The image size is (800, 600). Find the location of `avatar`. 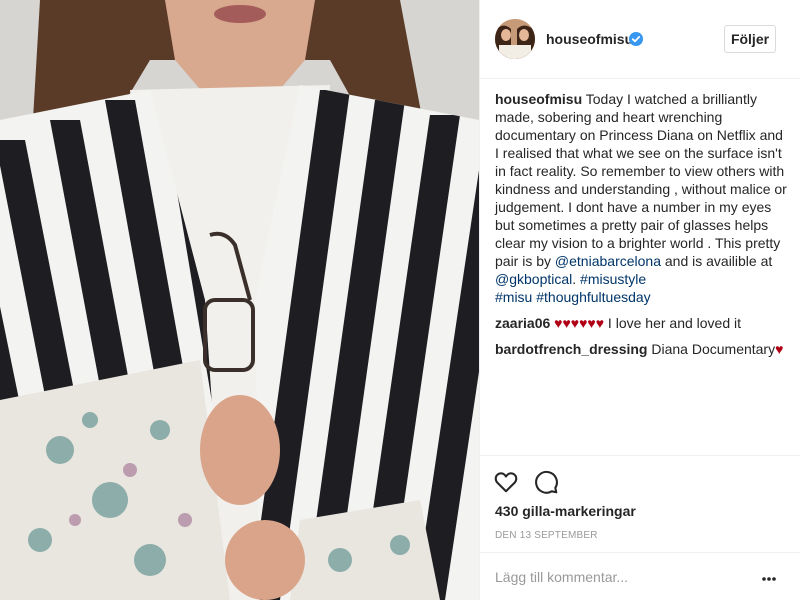

avatar is located at coordinates (515, 39).